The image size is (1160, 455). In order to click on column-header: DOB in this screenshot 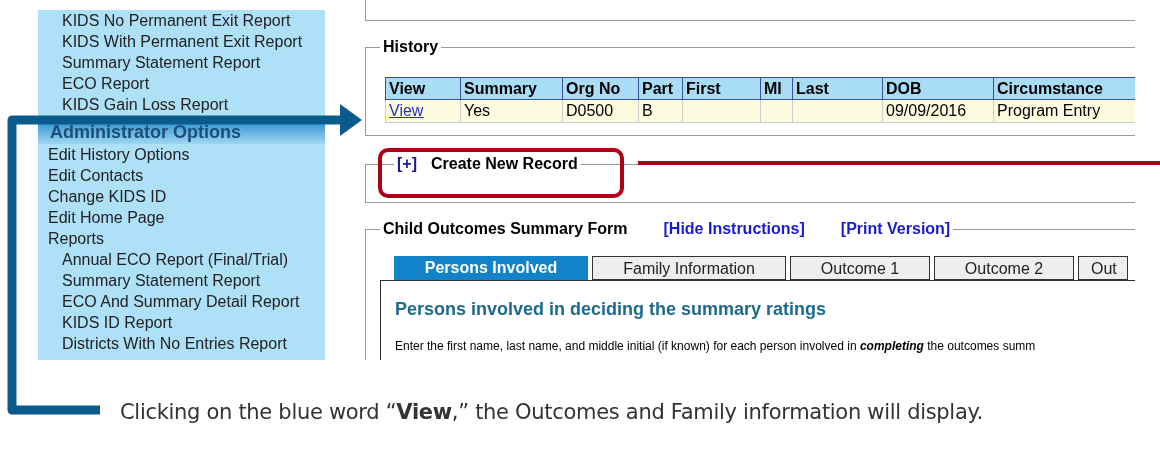, I will do `click(938, 88)`.